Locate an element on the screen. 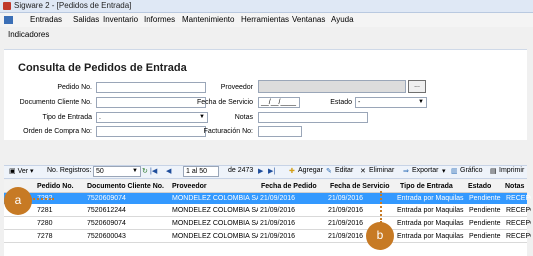 The height and width of the screenshot is (256, 533). cell-pedido: 7280 is located at coordinates (45, 223).